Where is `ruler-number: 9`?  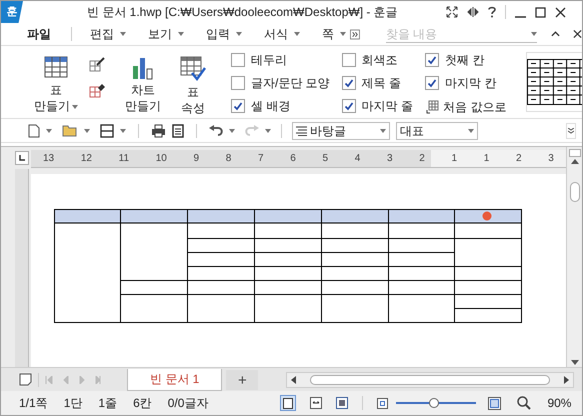
ruler-number: 9 is located at coordinates (197, 159).